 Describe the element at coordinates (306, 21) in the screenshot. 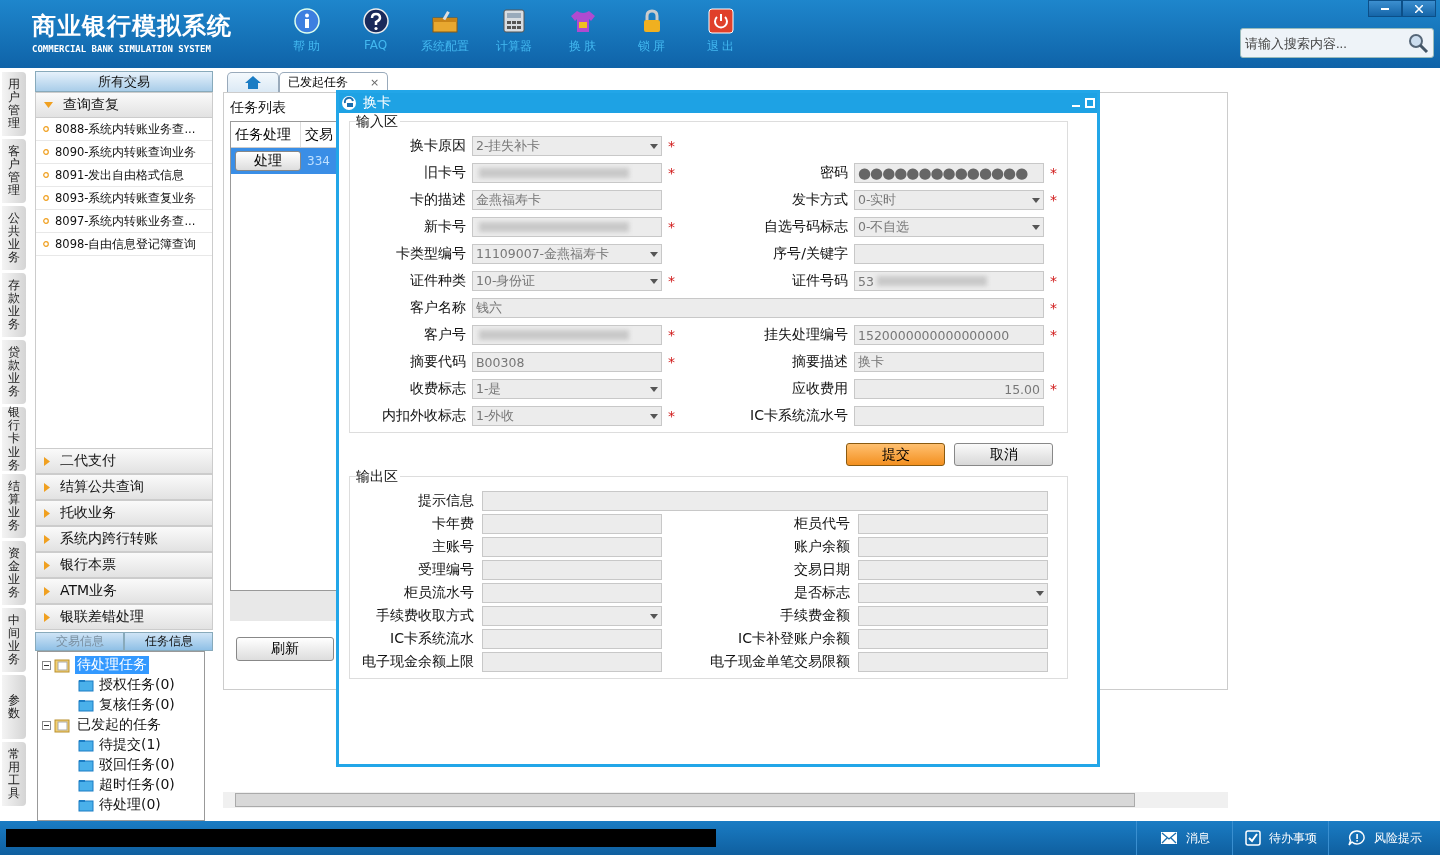

I see `info-icon` at that location.